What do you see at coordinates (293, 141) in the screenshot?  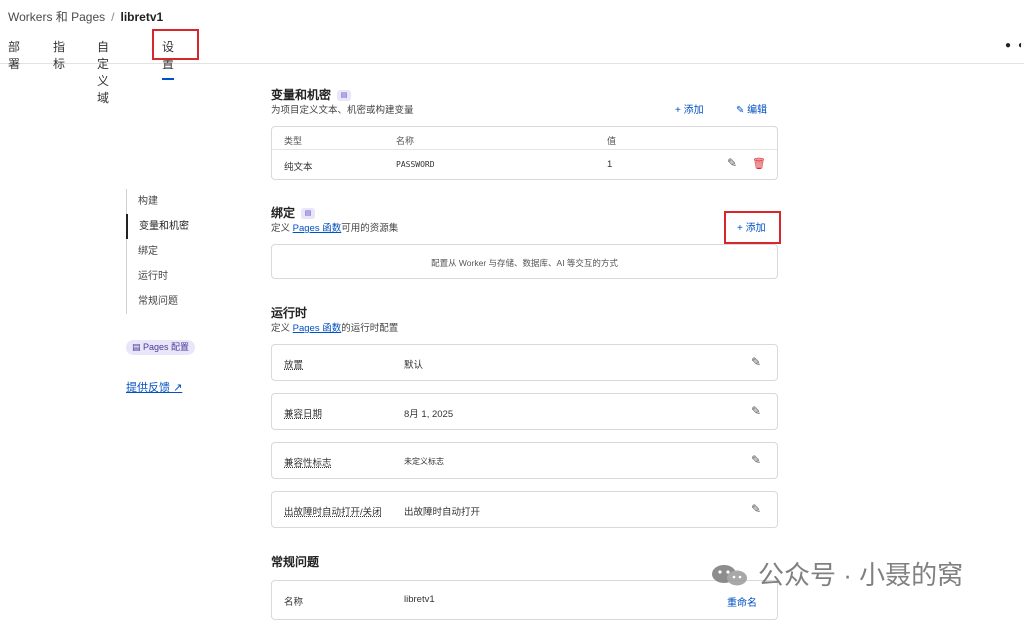 I see `column-header-type: 类型` at bounding box center [293, 141].